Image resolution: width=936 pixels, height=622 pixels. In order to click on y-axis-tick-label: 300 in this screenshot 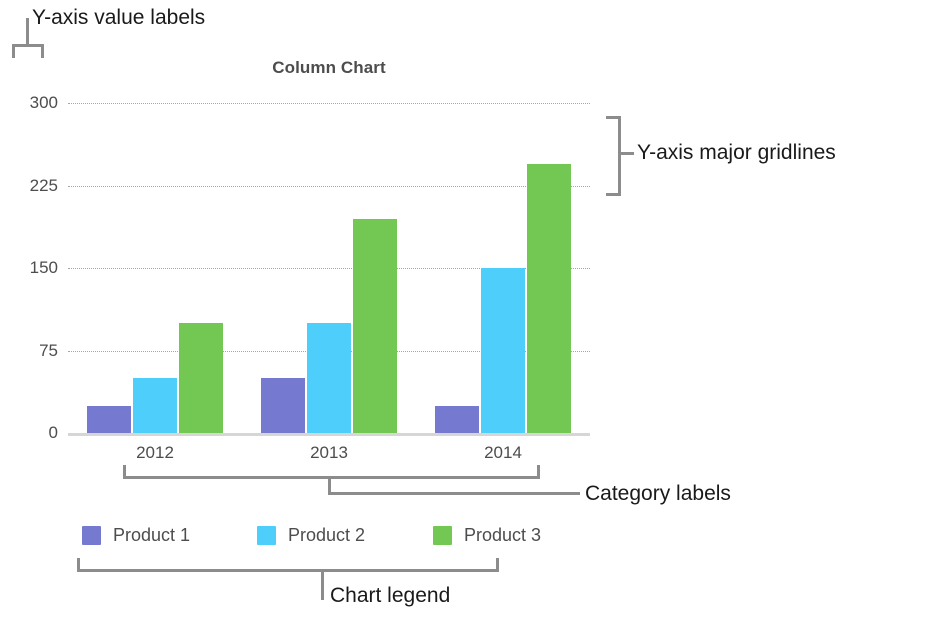, I will do `click(43, 102)`.